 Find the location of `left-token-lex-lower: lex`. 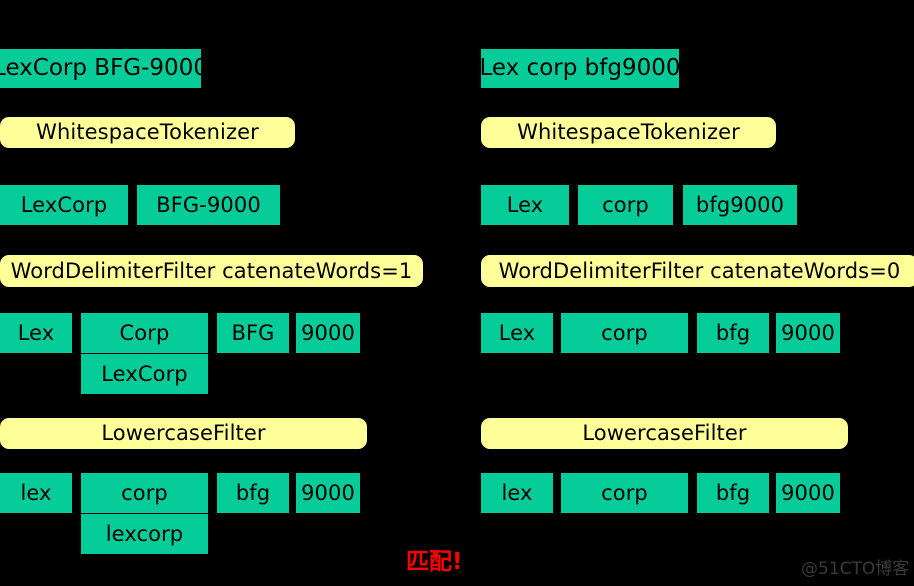

left-token-lex-lower: lex is located at coordinates (36, 493).